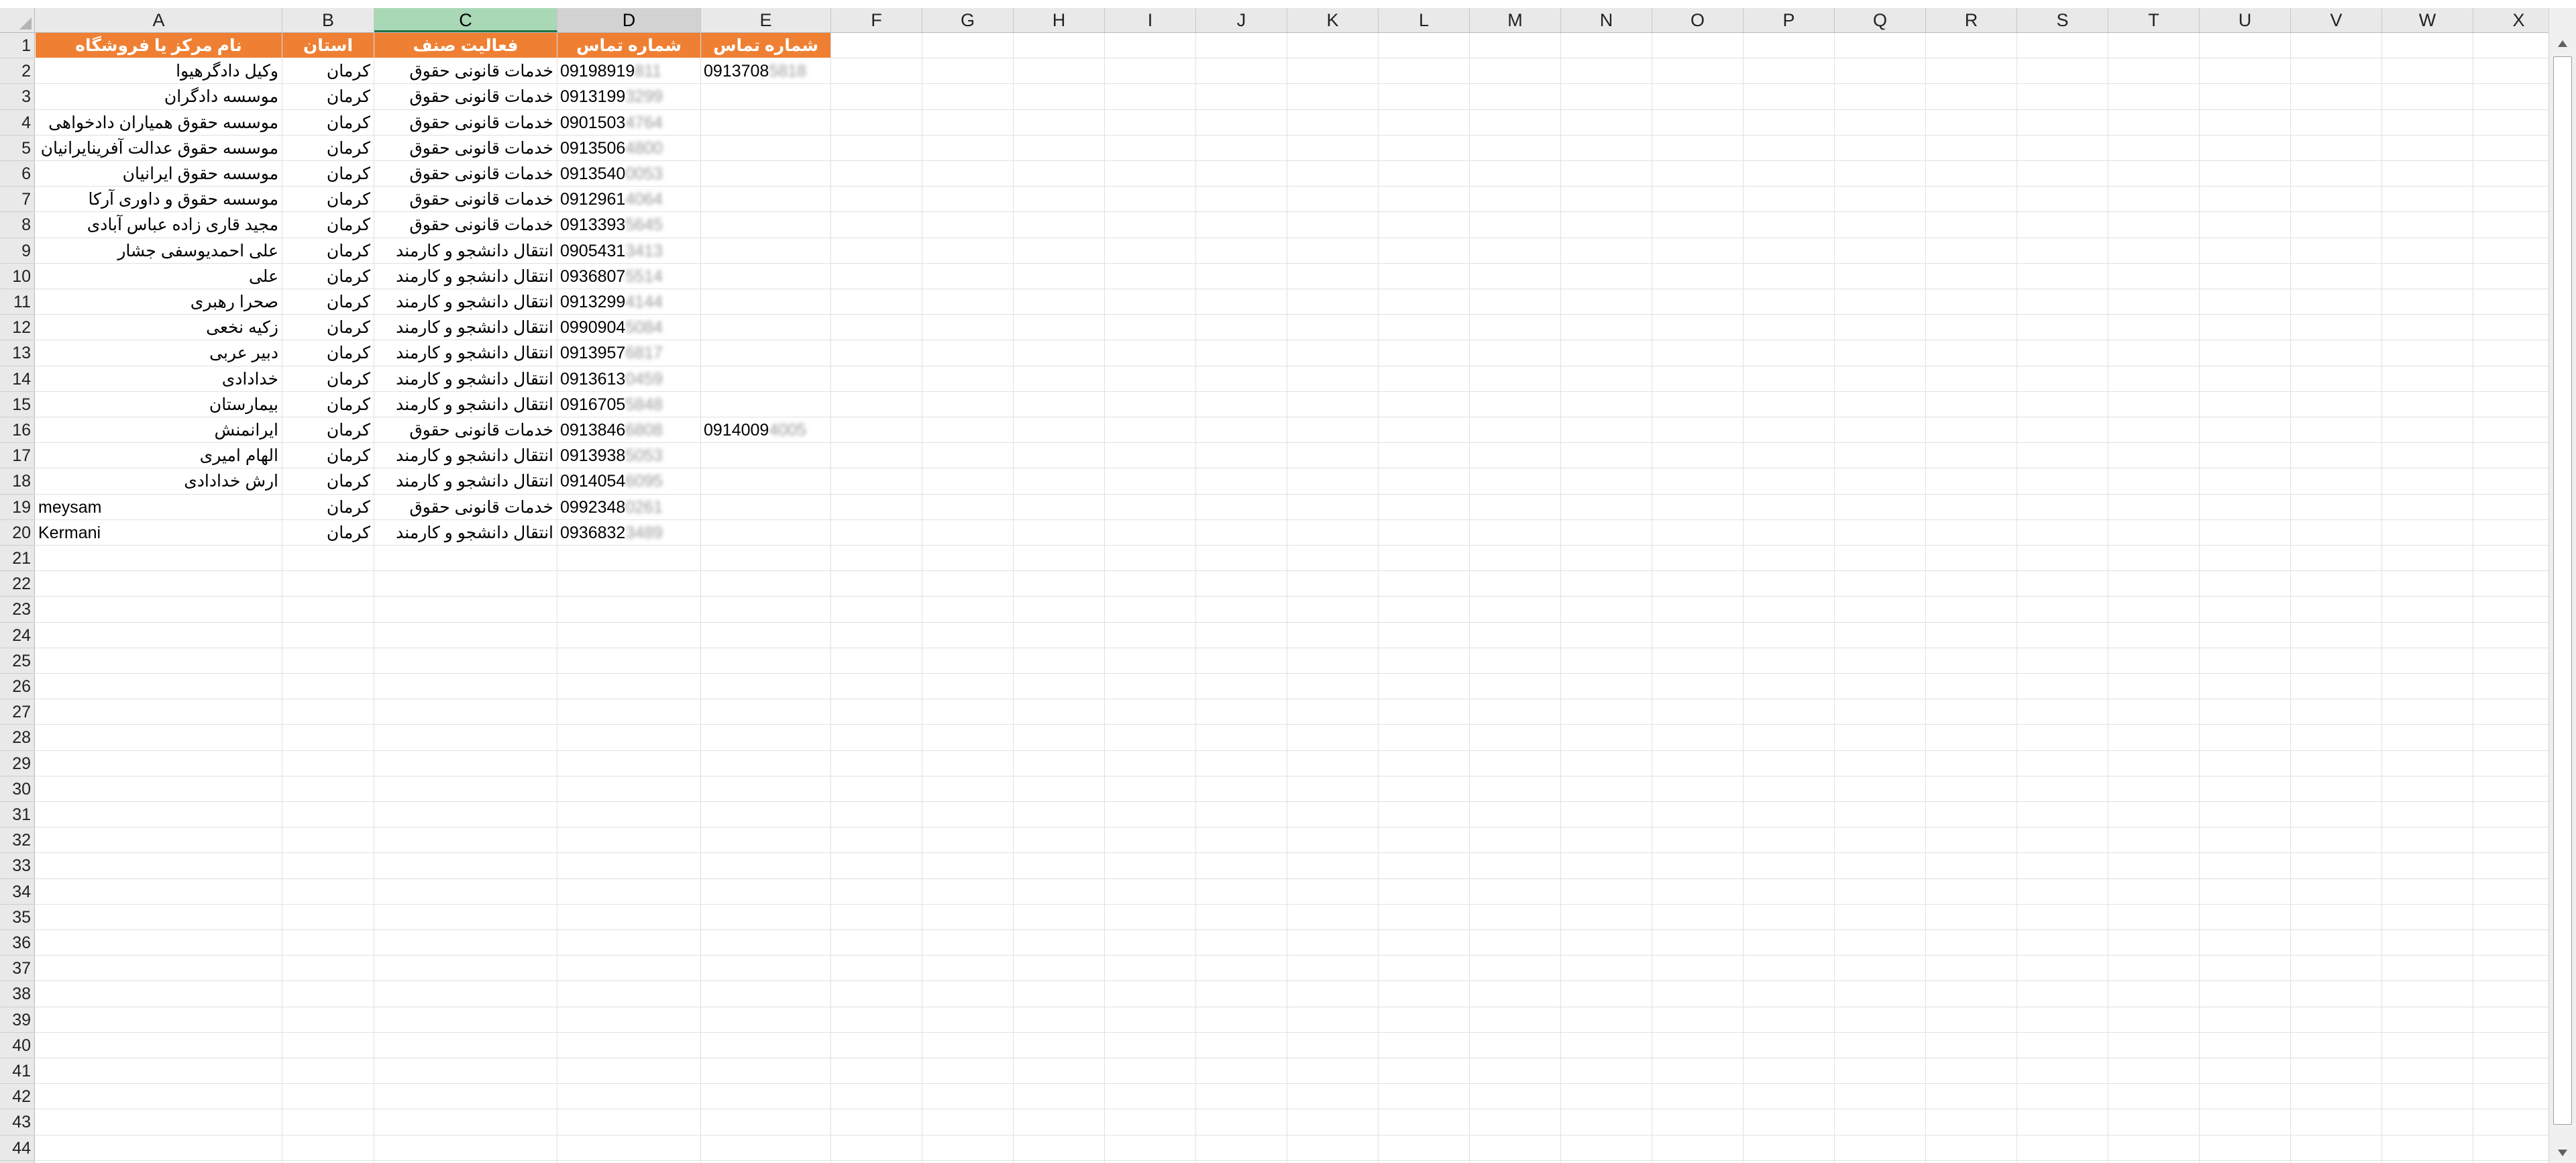  I want to click on cell-c3: خدمات قانونی حقوق, so click(465, 96).